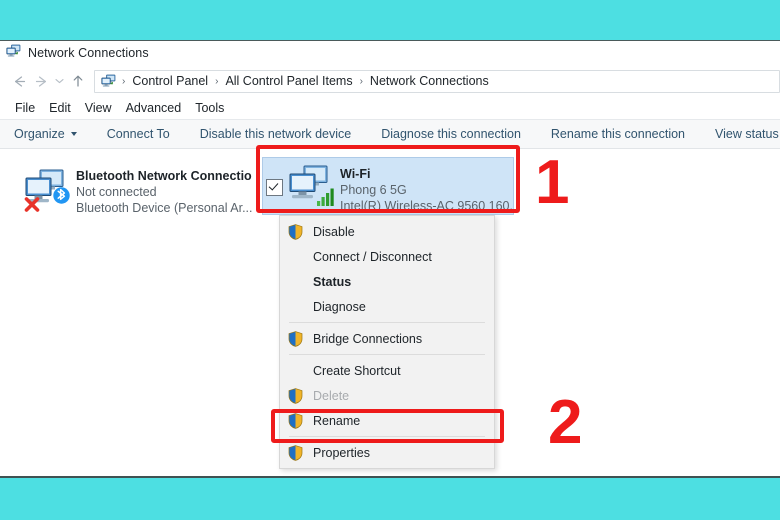  What do you see at coordinates (170, 81) in the screenshot?
I see `breadcrumb-item-control-panel: Control Panel` at bounding box center [170, 81].